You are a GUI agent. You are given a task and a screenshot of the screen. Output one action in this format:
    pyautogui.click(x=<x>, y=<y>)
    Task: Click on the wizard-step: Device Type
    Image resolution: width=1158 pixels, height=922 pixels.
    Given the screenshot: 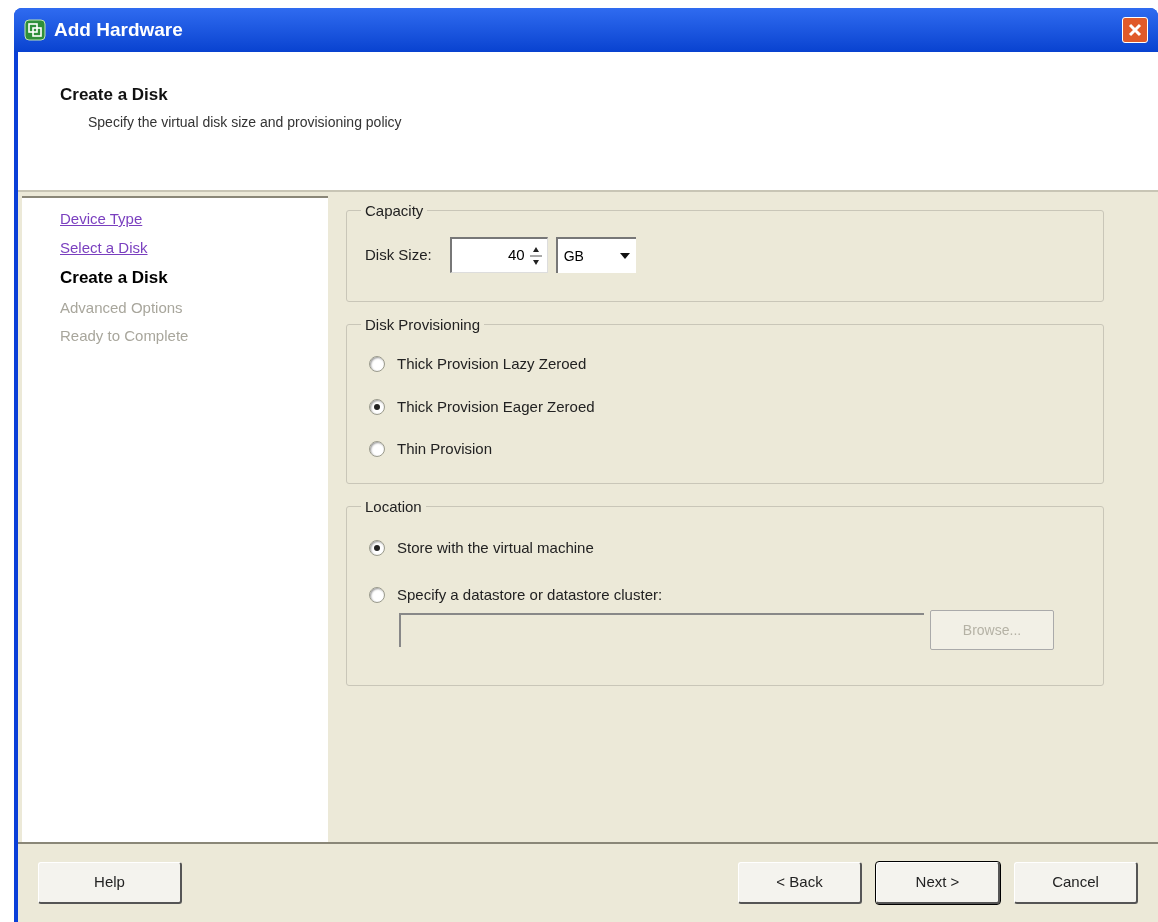 What is the action you would take?
    pyautogui.click(x=101, y=219)
    